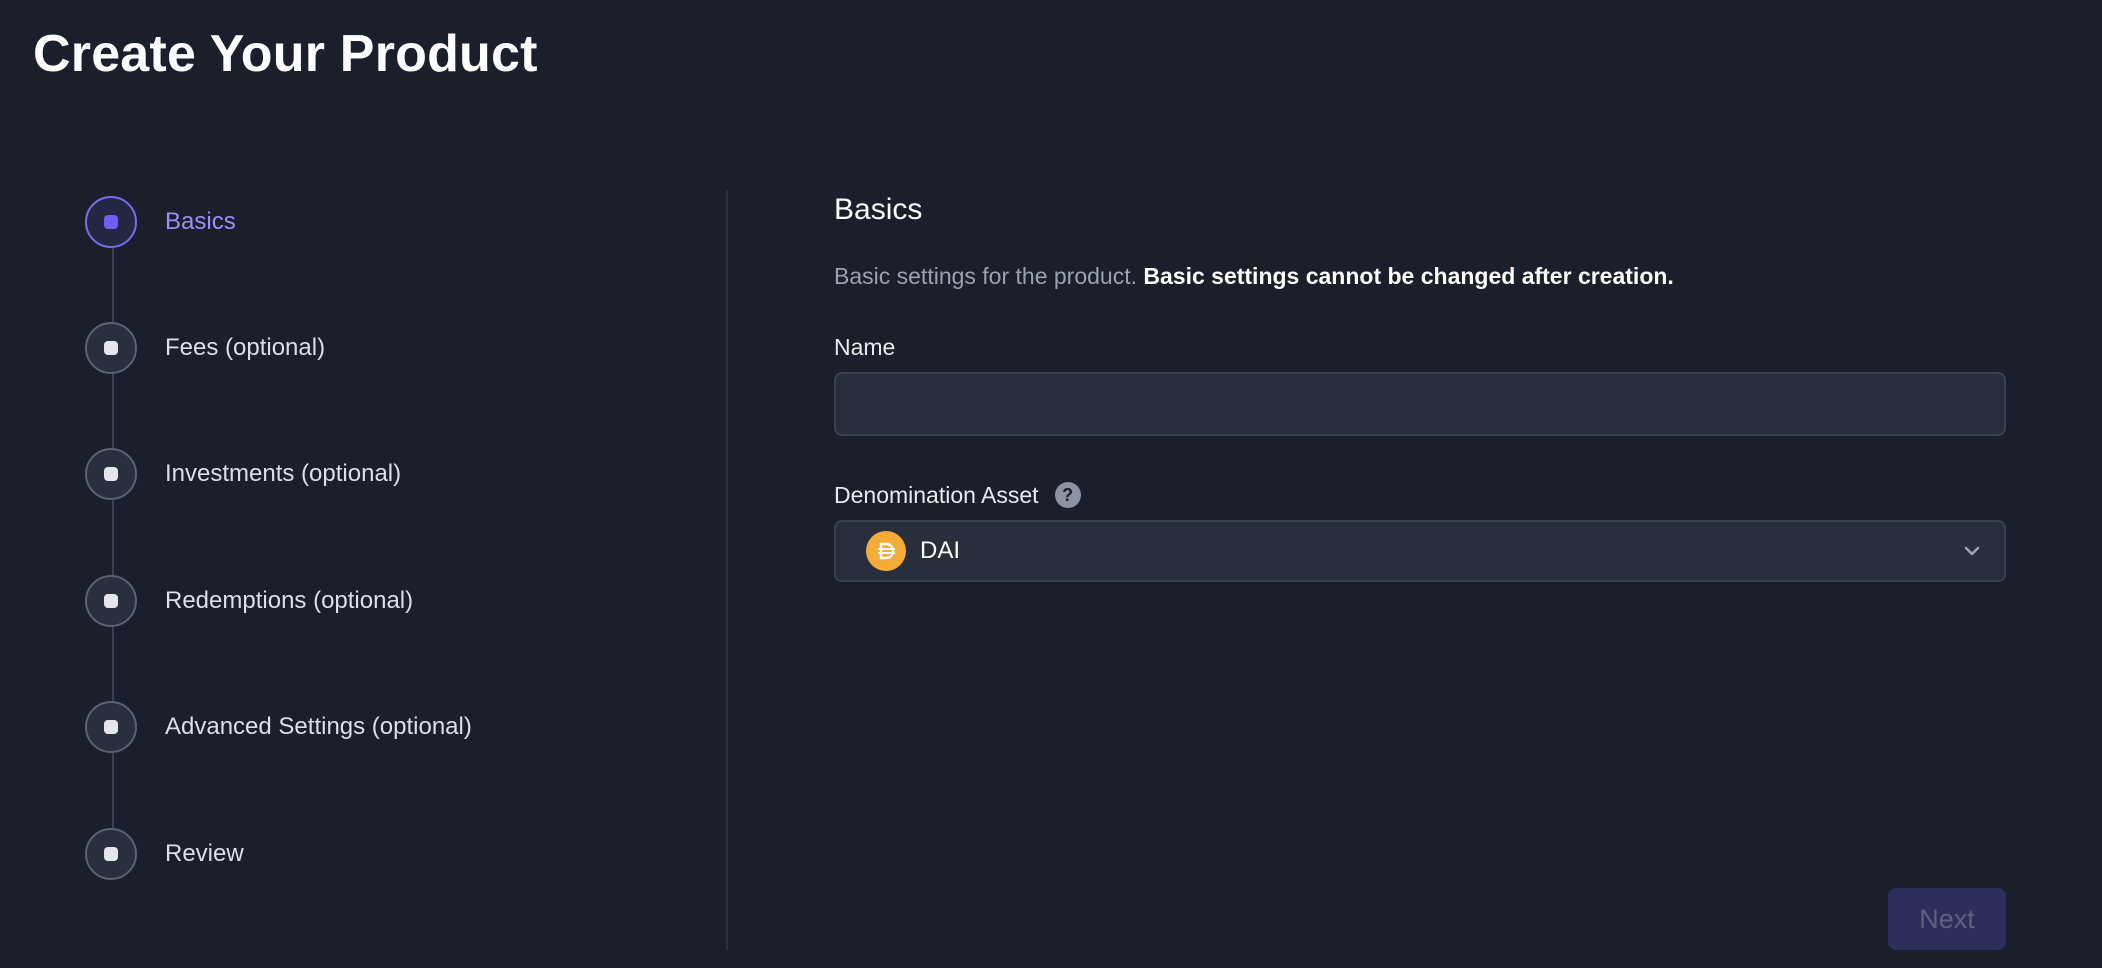  What do you see at coordinates (940, 550) in the screenshot?
I see `selected-asset: DAI` at bounding box center [940, 550].